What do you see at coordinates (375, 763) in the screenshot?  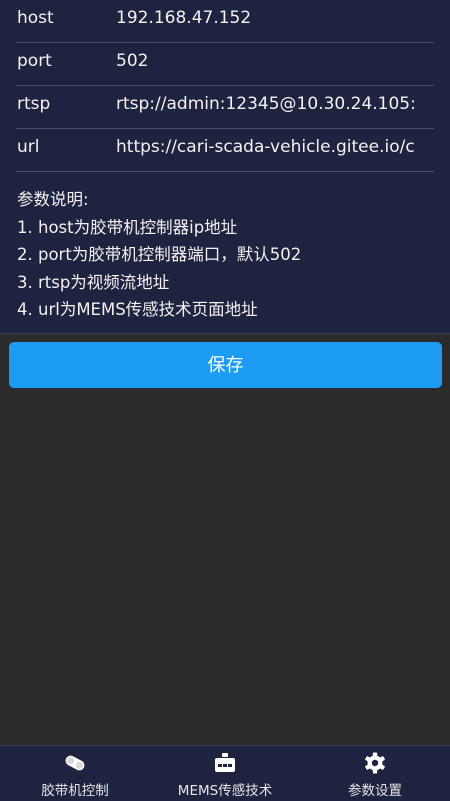 I see `gear-icon` at bounding box center [375, 763].